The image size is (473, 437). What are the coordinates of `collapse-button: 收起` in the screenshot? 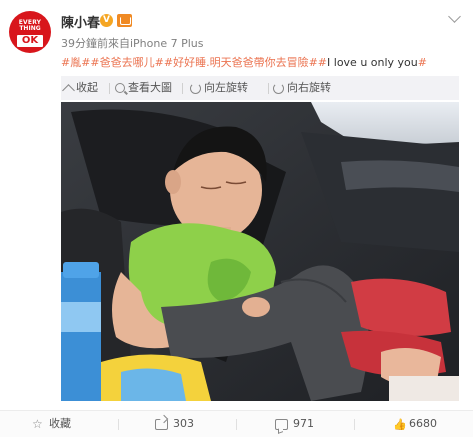 It's located at (80, 88).